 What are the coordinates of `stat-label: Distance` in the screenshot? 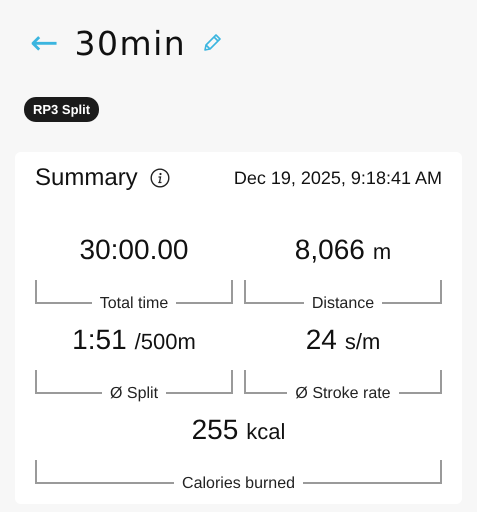 It's located at (343, 304).